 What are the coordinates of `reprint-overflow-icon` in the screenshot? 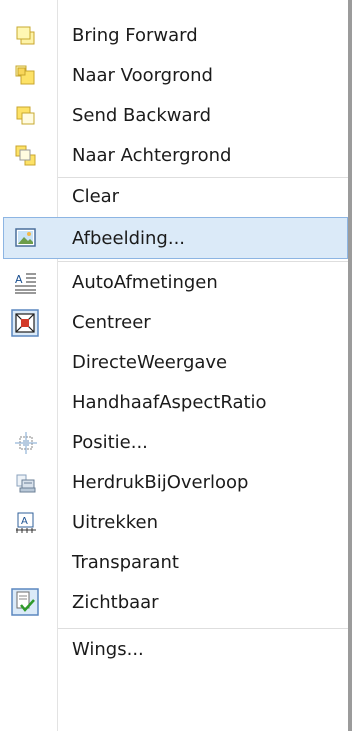 It's located at (26, 483).